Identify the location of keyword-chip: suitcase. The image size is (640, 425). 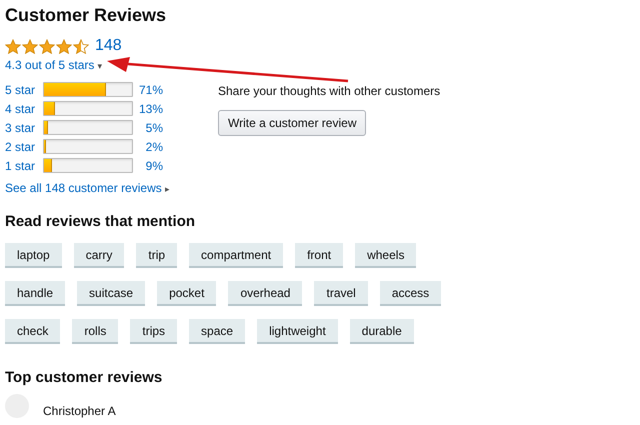
(111, 293).